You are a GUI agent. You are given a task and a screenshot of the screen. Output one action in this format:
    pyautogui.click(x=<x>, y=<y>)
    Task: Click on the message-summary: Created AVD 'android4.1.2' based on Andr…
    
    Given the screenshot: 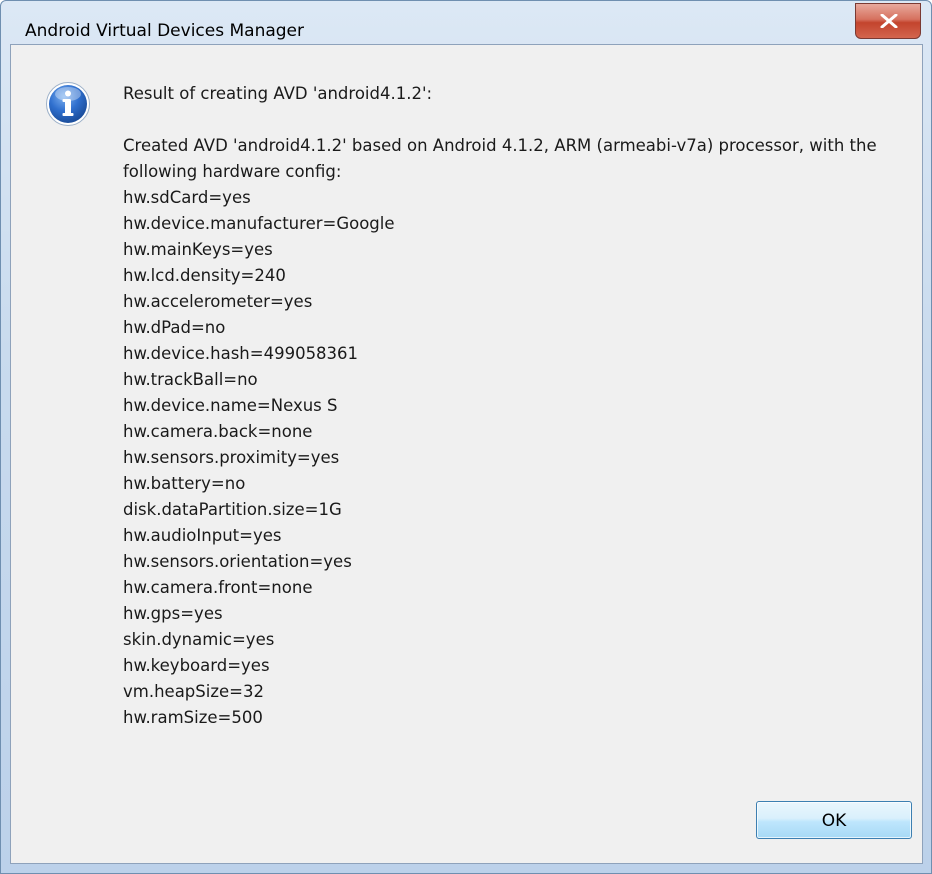 What is the action you would take?
    pyautogui.click(x=500, y=158)
    